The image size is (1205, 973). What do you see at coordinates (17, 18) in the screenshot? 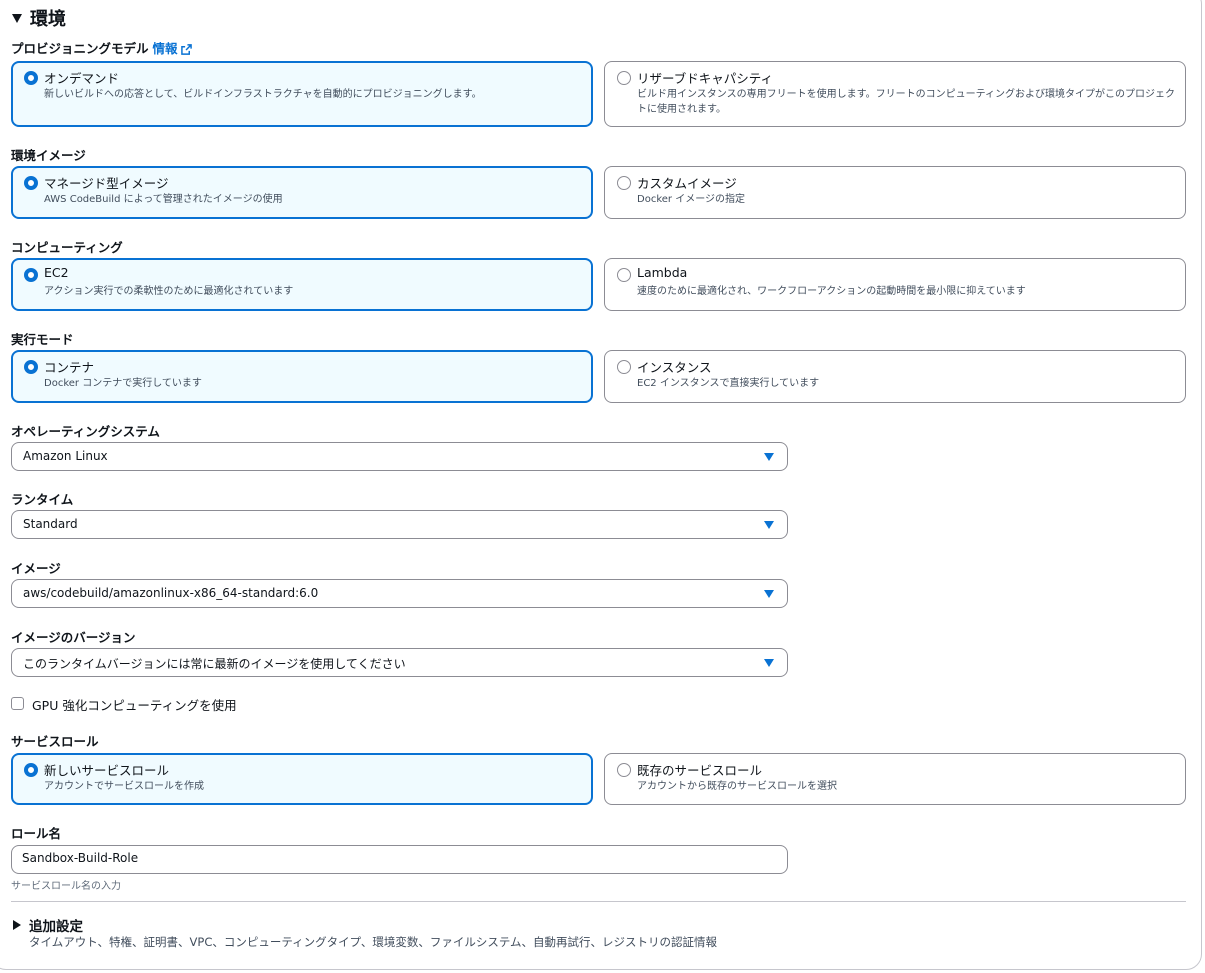
I see `caret-down-icon` at bounding box center [17, 18].